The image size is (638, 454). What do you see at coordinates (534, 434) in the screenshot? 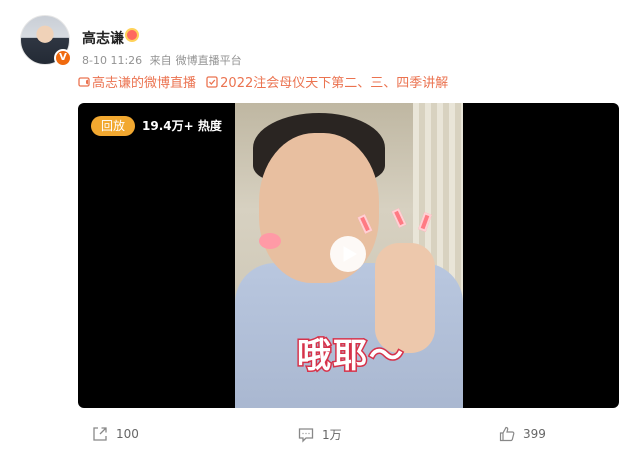
I see `like-count: 399` at bounding box center [534, 434].